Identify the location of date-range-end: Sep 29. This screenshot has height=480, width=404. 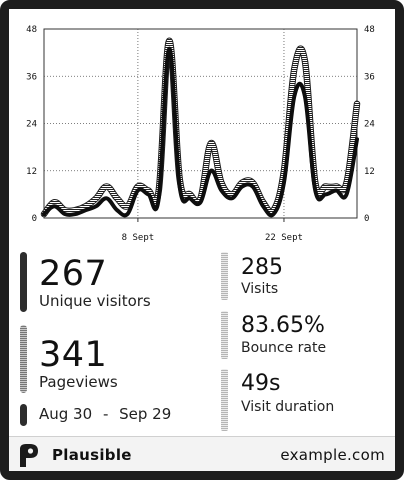
(145, 414).